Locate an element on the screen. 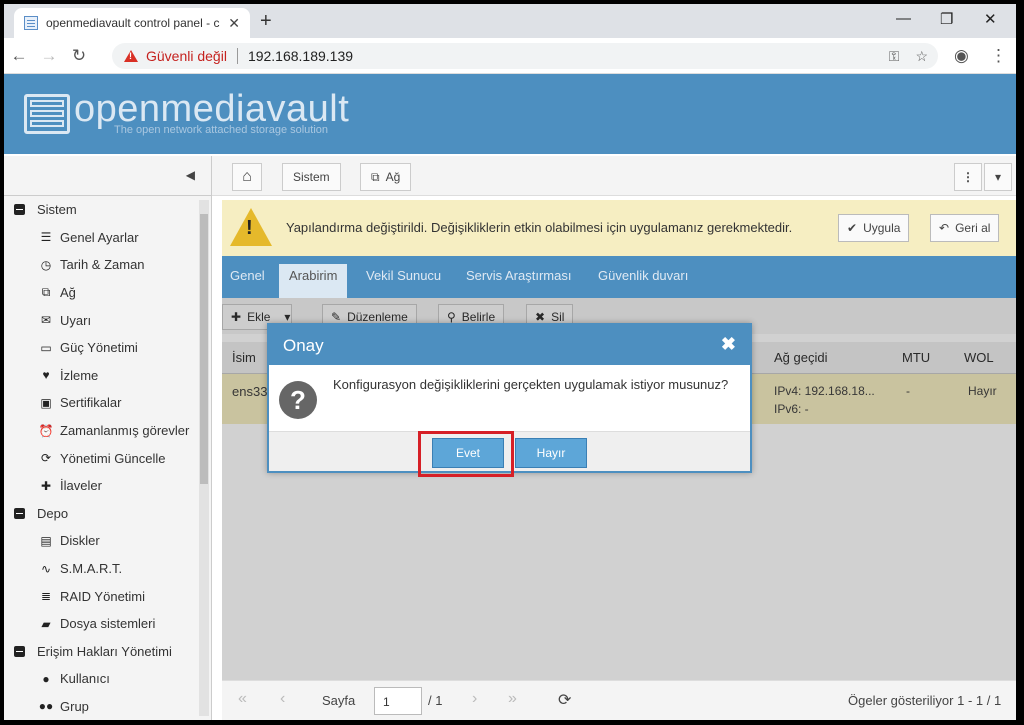 Image resolution: width=1024 pixels, height=725 pixels. chrome-menu-icon: ⋮ is located at coordinates (998, 56).